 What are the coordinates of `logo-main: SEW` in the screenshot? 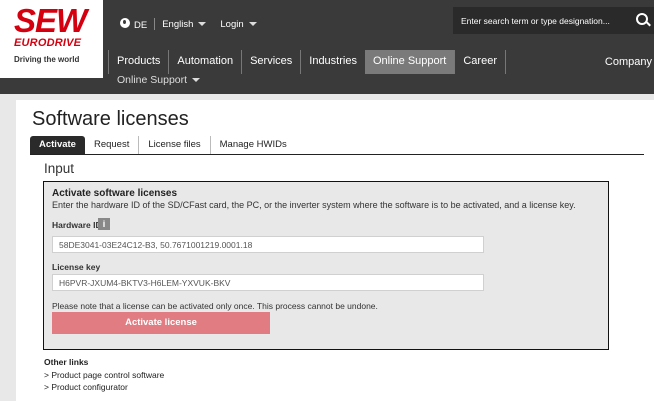 It's located at (50, 20).